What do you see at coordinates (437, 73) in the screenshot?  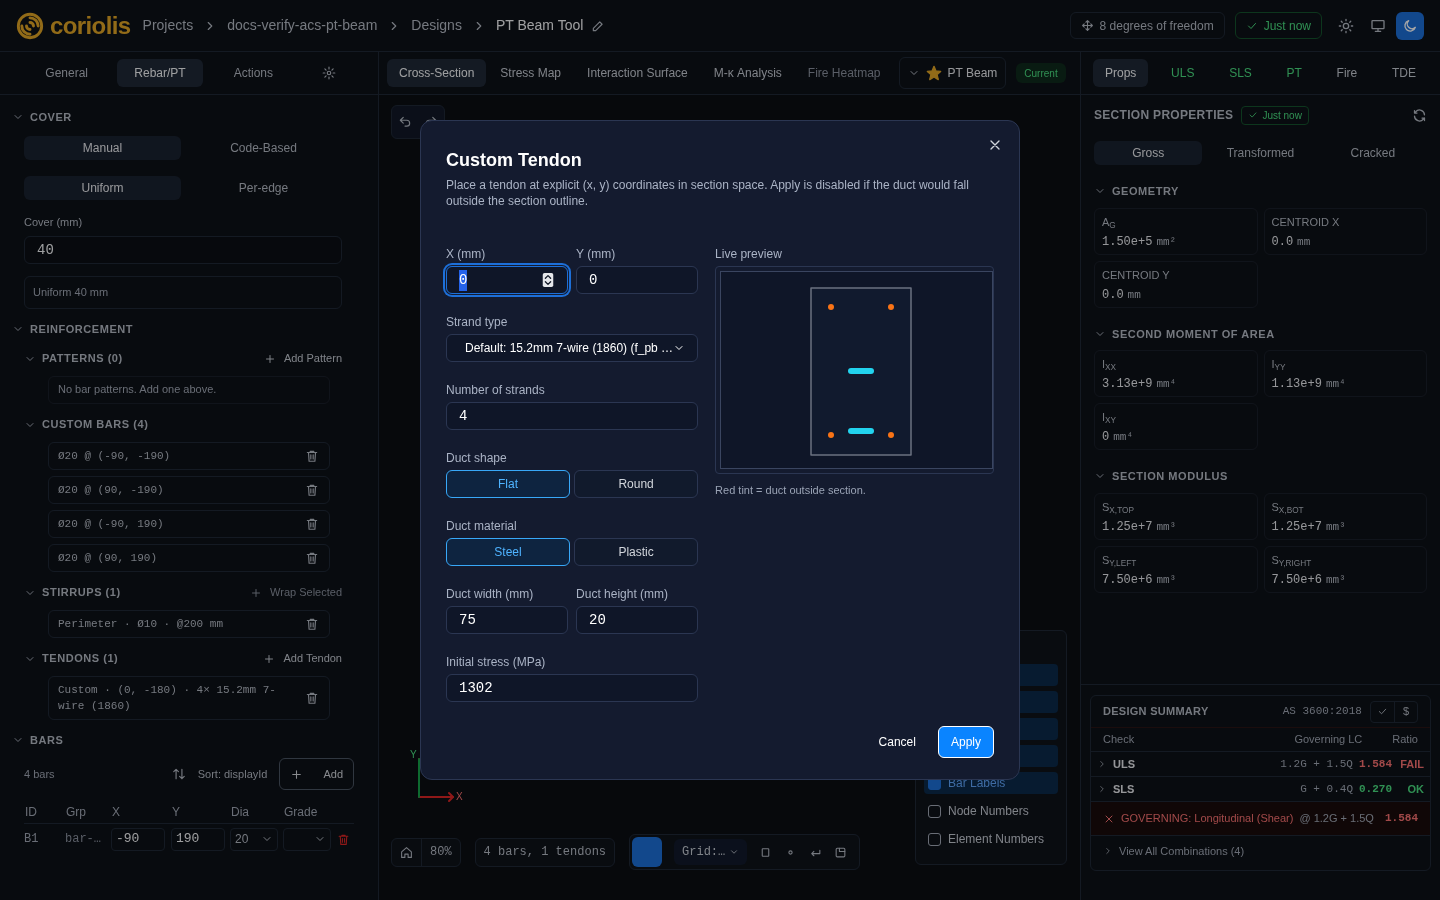 I see `tab: Cross-Section` at bounding box center [437, 73].